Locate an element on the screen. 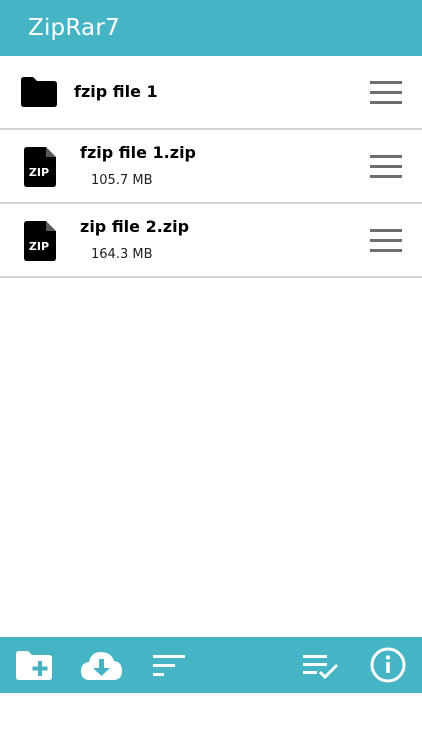 This screenshot has width=422, height=750. select-button is located at coordinates (321, 667).